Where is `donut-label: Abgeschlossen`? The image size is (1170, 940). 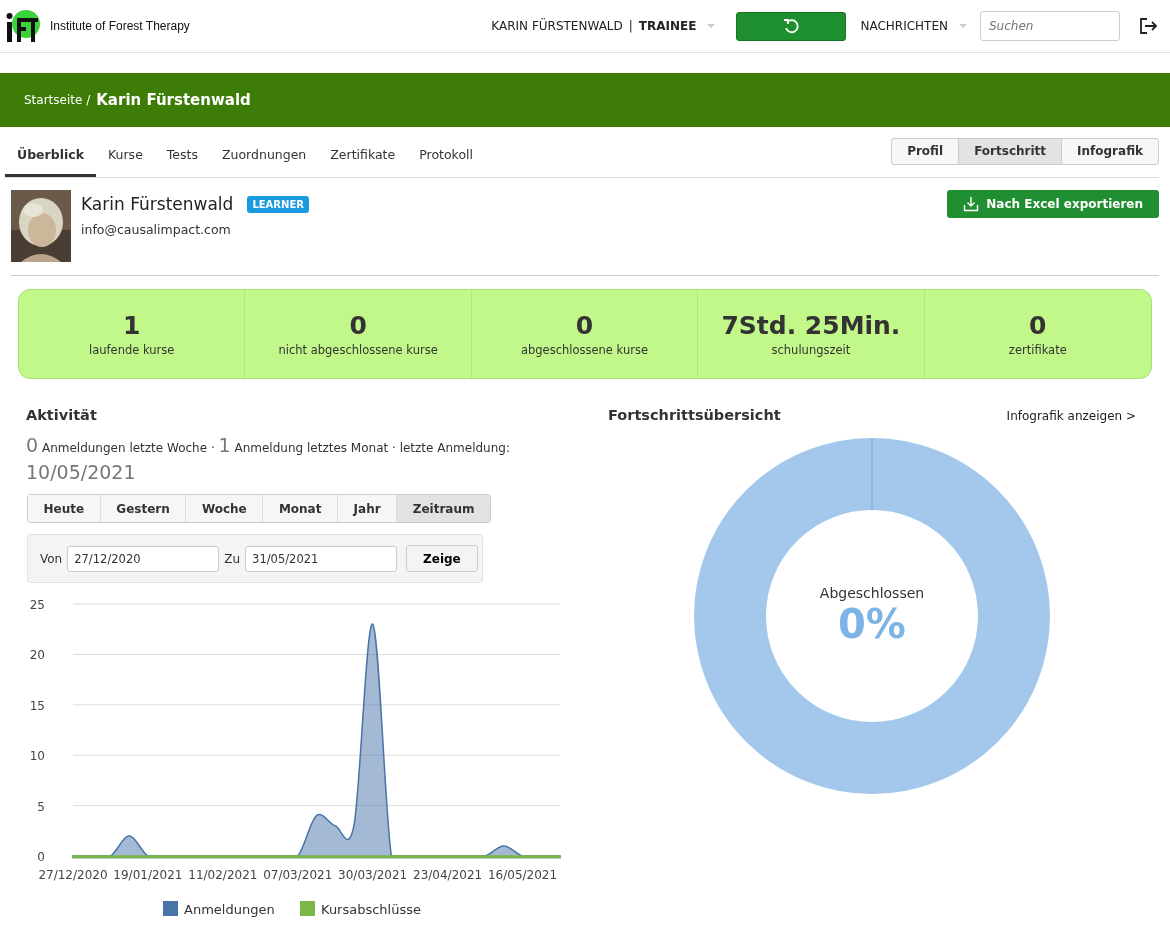
donut-label: Abgeschlossen is located at coordinates (872, 593).